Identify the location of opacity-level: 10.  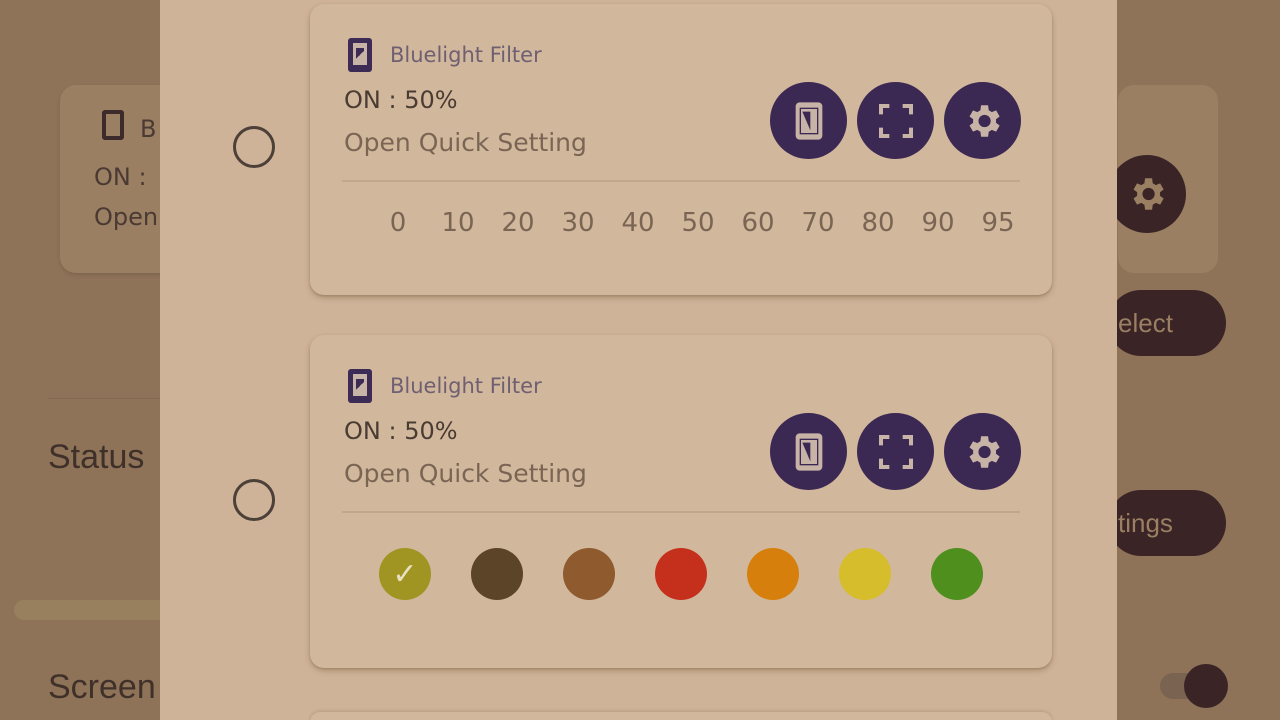
(458, 223).